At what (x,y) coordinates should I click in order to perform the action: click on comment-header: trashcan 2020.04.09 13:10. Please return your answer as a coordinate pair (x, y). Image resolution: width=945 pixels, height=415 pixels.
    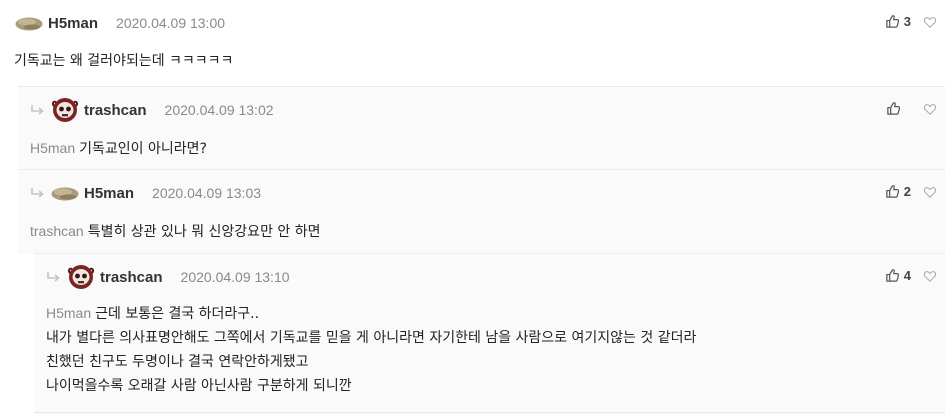
    Looking at the image, I should click on (489, 277).